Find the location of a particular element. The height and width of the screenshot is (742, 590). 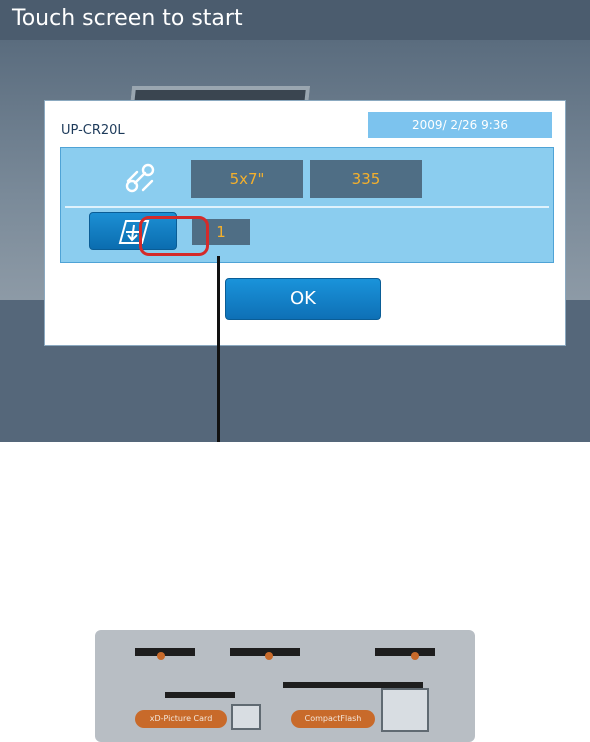

xd-card-label: xD-Picture Card is located at coordinates (181, 719).